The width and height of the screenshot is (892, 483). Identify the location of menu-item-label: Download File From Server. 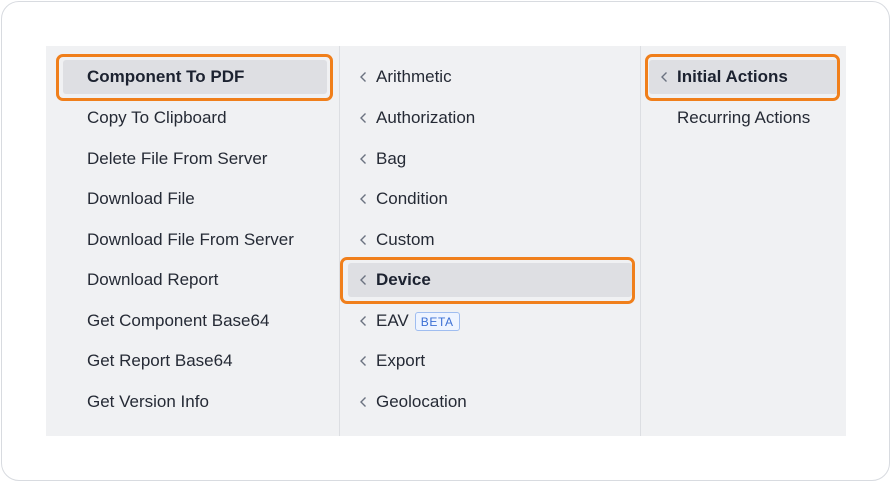
(190, 239).